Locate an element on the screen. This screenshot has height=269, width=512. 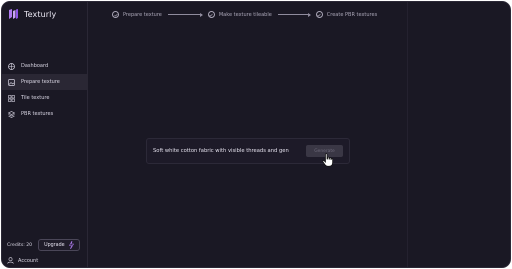
account-link: Account is located at coordinates (22, 260).